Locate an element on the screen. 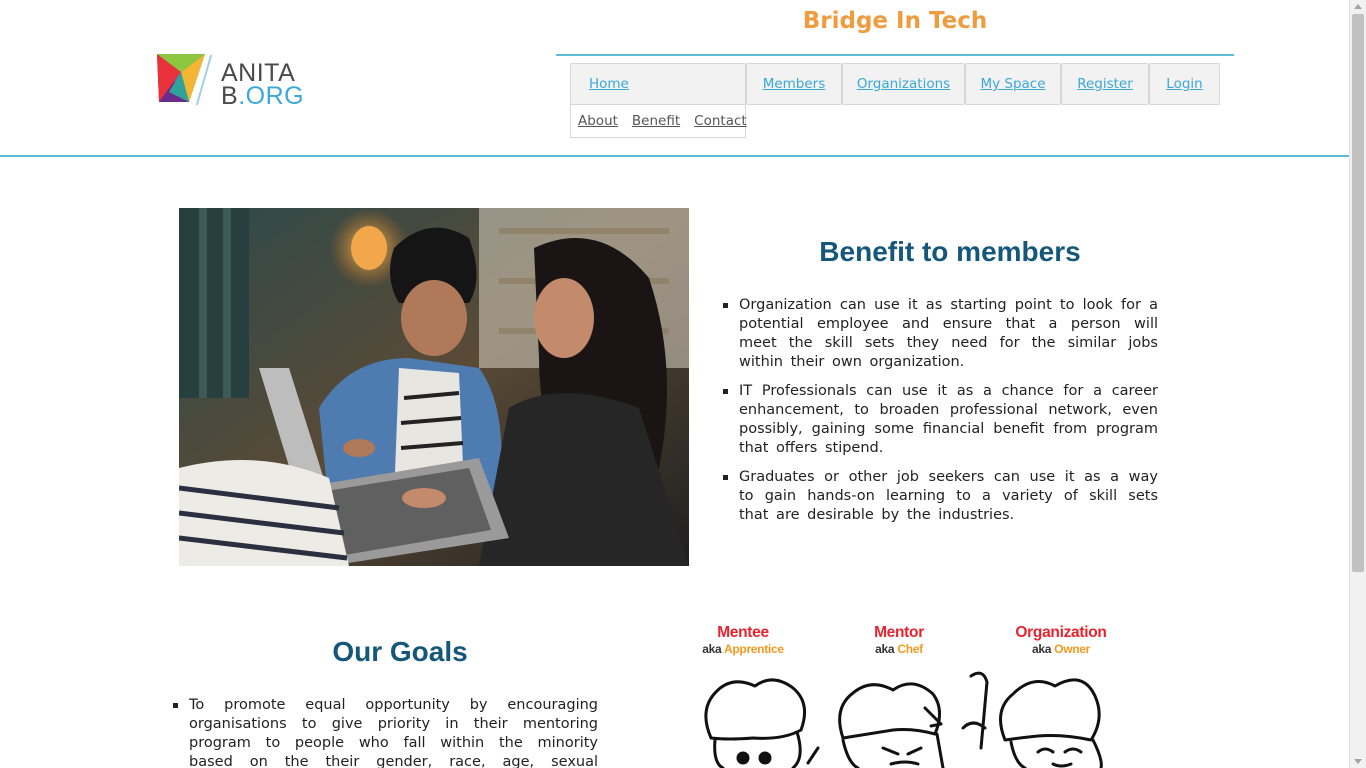  logo-wordmark: ANITA B.ORG is located at coordinates (263, 85).